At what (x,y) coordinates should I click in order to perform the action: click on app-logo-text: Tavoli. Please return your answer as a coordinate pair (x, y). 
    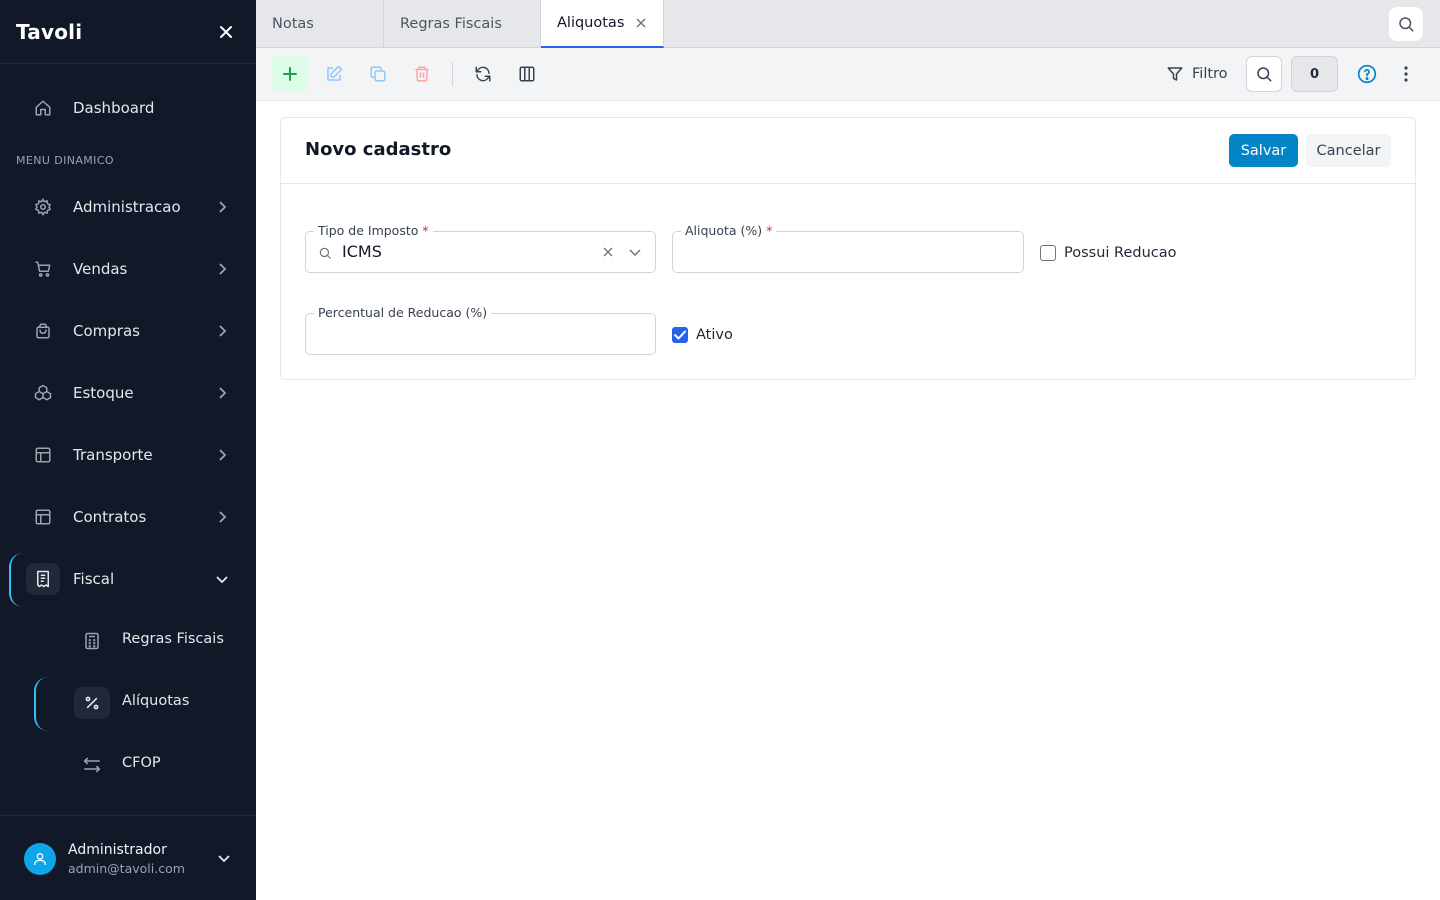
    Looking at the image, I should click on (49, 31).